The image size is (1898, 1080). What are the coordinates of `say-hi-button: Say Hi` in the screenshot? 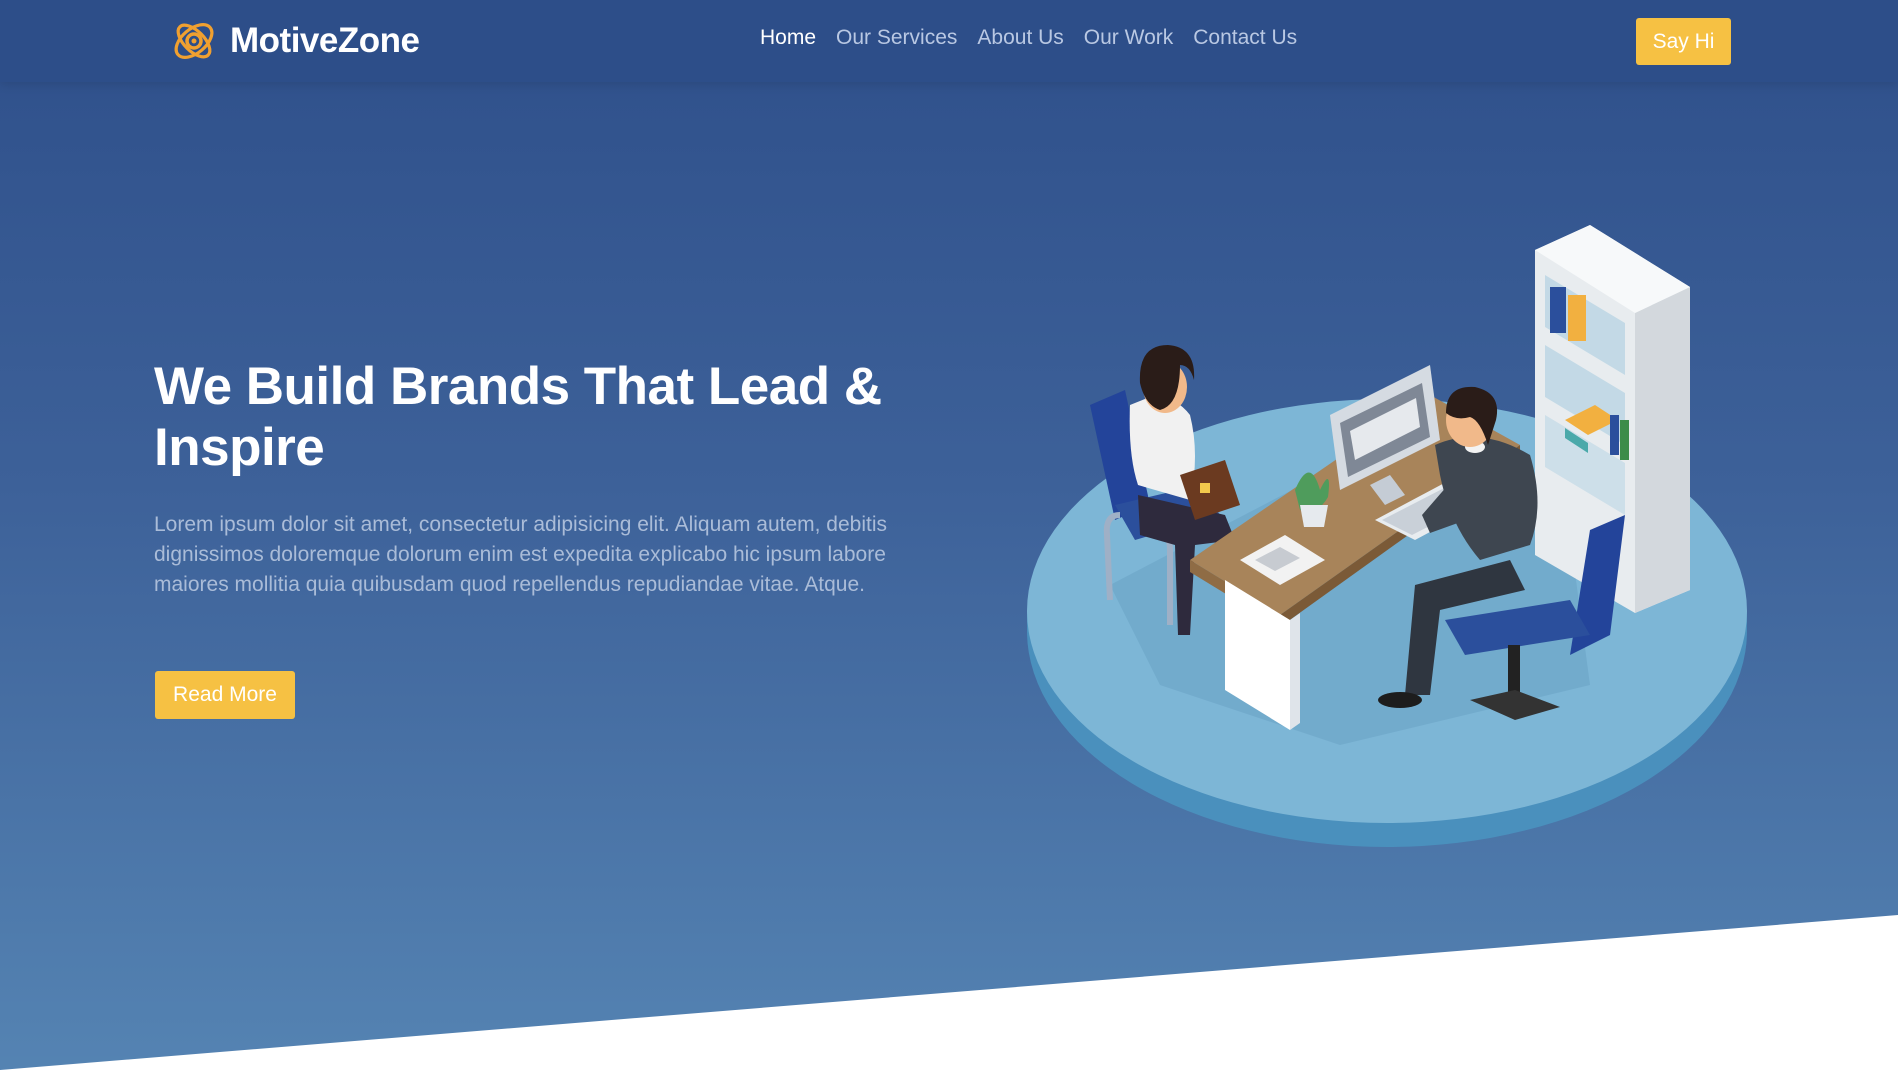 It's located at (1683, 41).